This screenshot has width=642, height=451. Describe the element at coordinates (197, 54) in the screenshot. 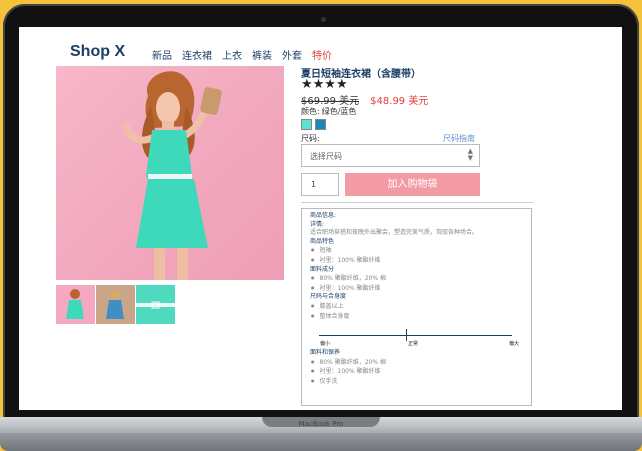

I see `nav-item-dresses: 连衣裙` at that location.